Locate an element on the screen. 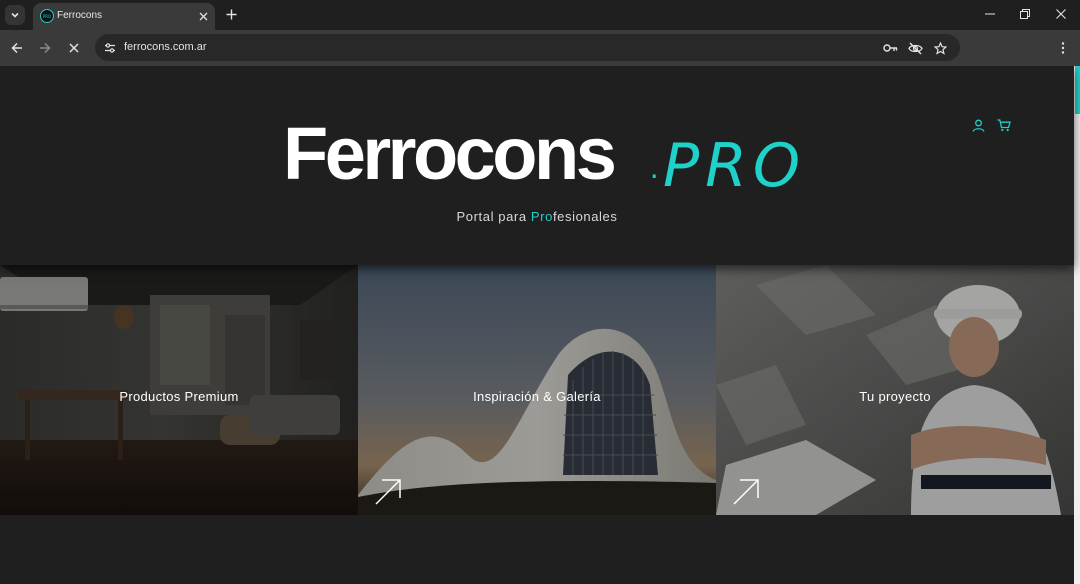 The width and height of the screenshot is (1080, 584). card-inspiracion-galeria: Inspiración & Galería is located at coordinates (537, 390).